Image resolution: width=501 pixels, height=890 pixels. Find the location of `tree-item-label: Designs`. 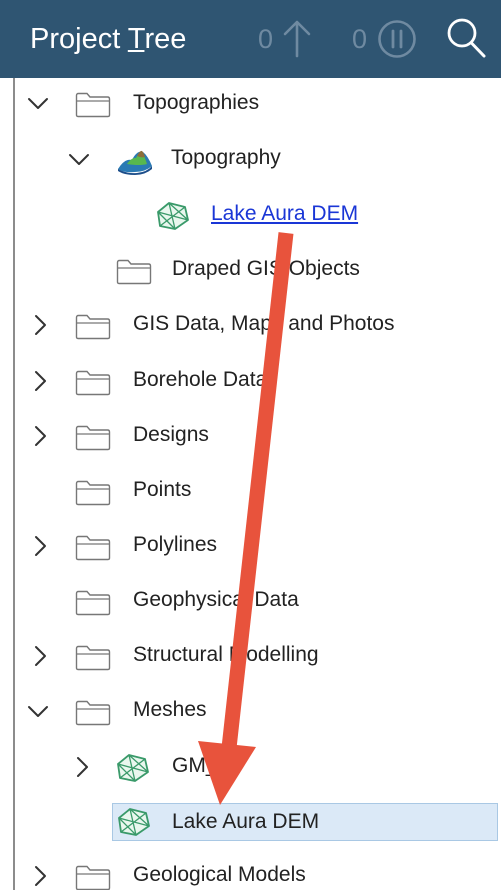

tree-item-label: Designs is located at coordinates (171, 434).